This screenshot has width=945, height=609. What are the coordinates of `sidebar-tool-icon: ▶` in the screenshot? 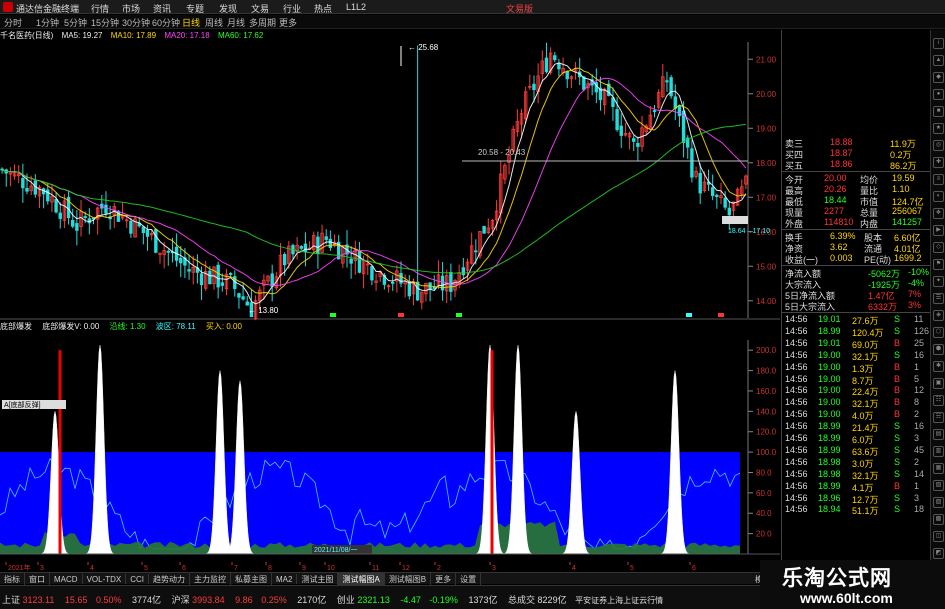 It's located at (938, 230).